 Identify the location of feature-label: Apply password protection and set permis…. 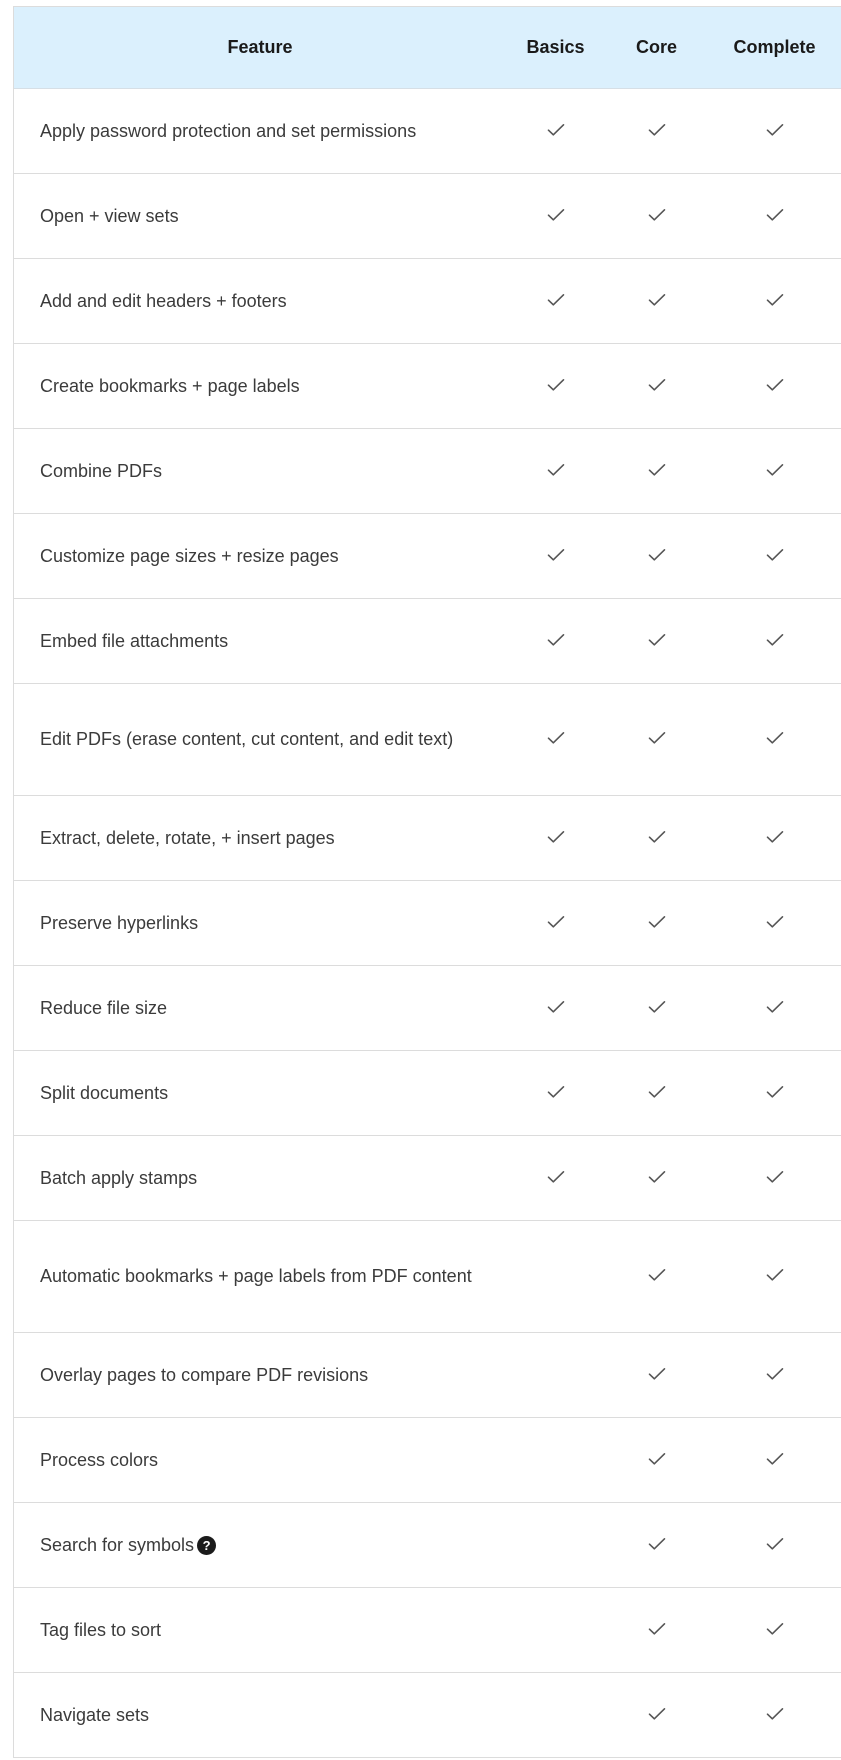
(228, 130).